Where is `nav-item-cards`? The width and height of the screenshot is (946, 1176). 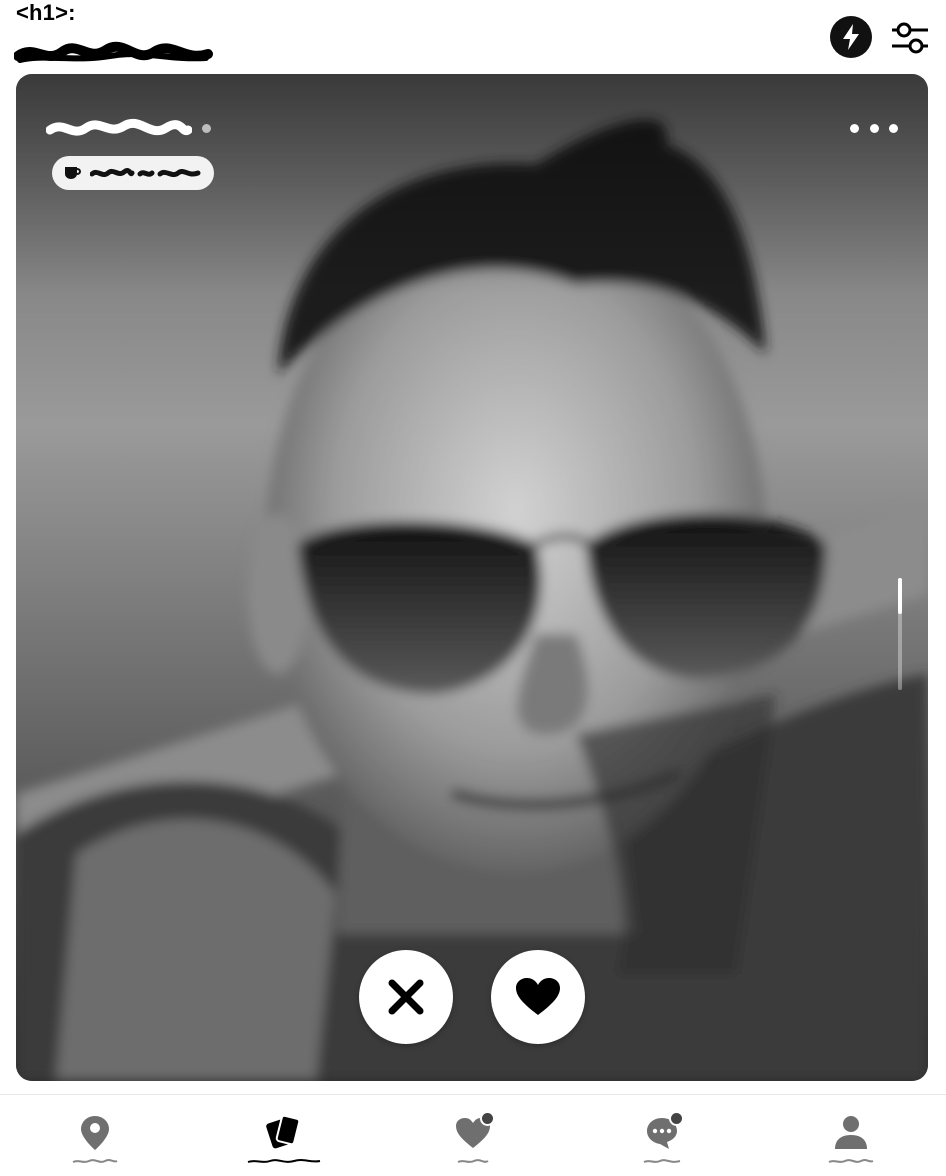 nav-item-cards is located at coordinates (283, 1135).